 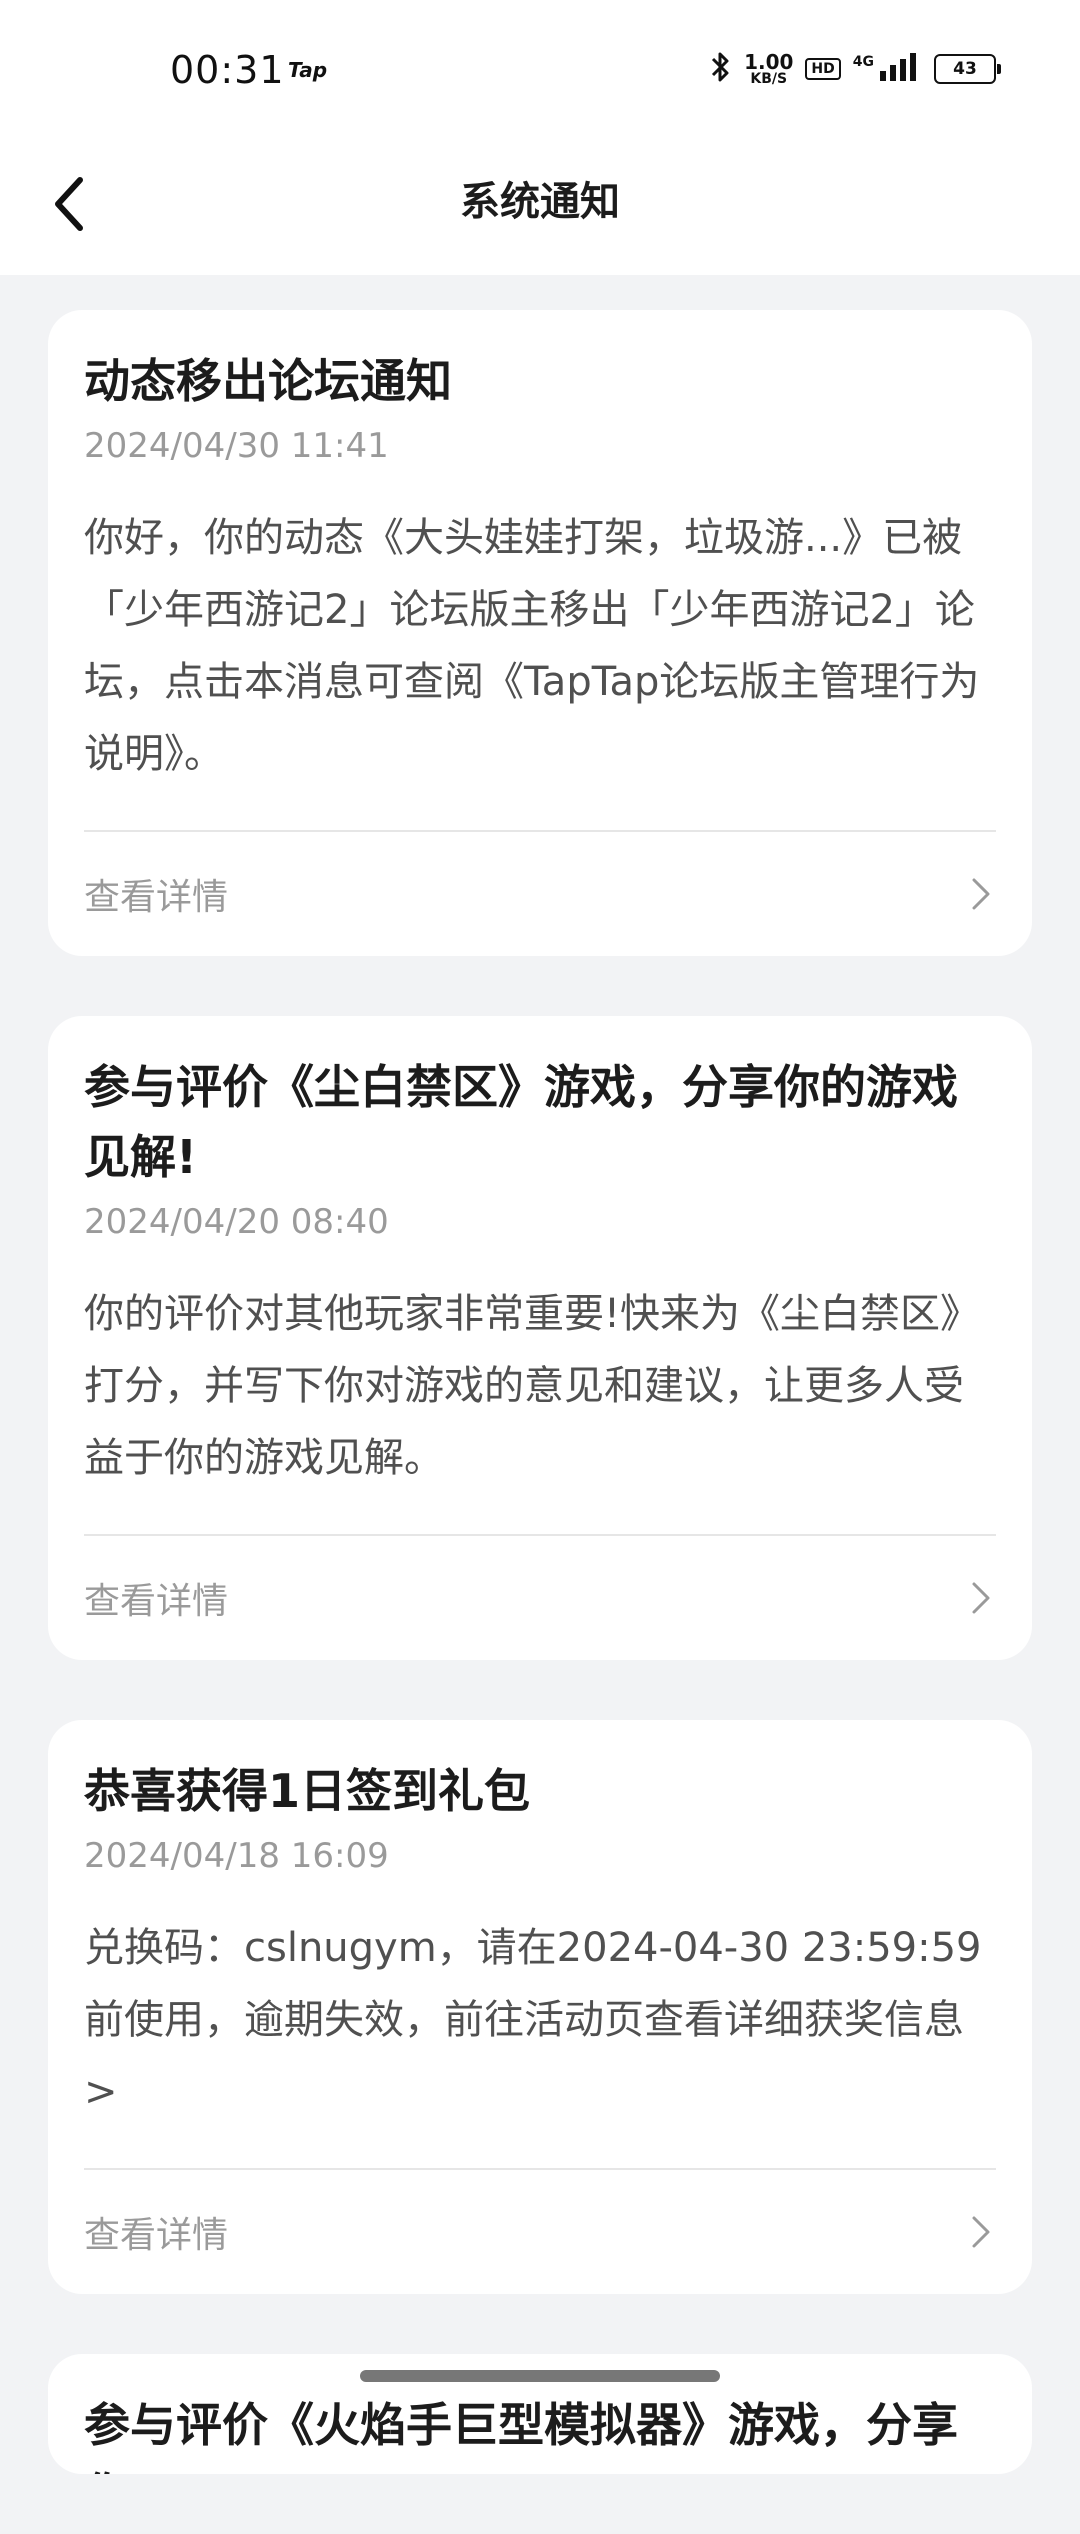 I want to click on notification-time: 2024/04/20 08:40, so click(x=236, y=1222).